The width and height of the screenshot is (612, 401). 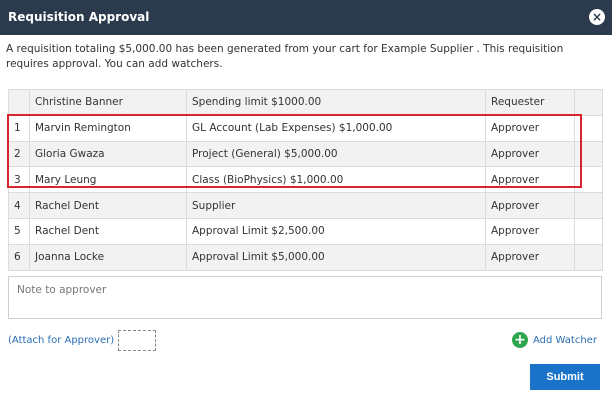 I want to click on row-name: Mary Leung, so click(x=108, y=180).